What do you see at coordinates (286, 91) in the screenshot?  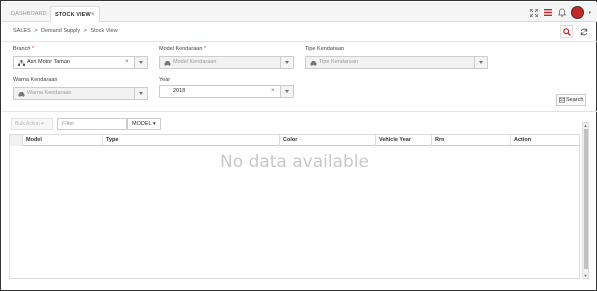 I see `year-dropdown-button` at bounding box center [286, 91].